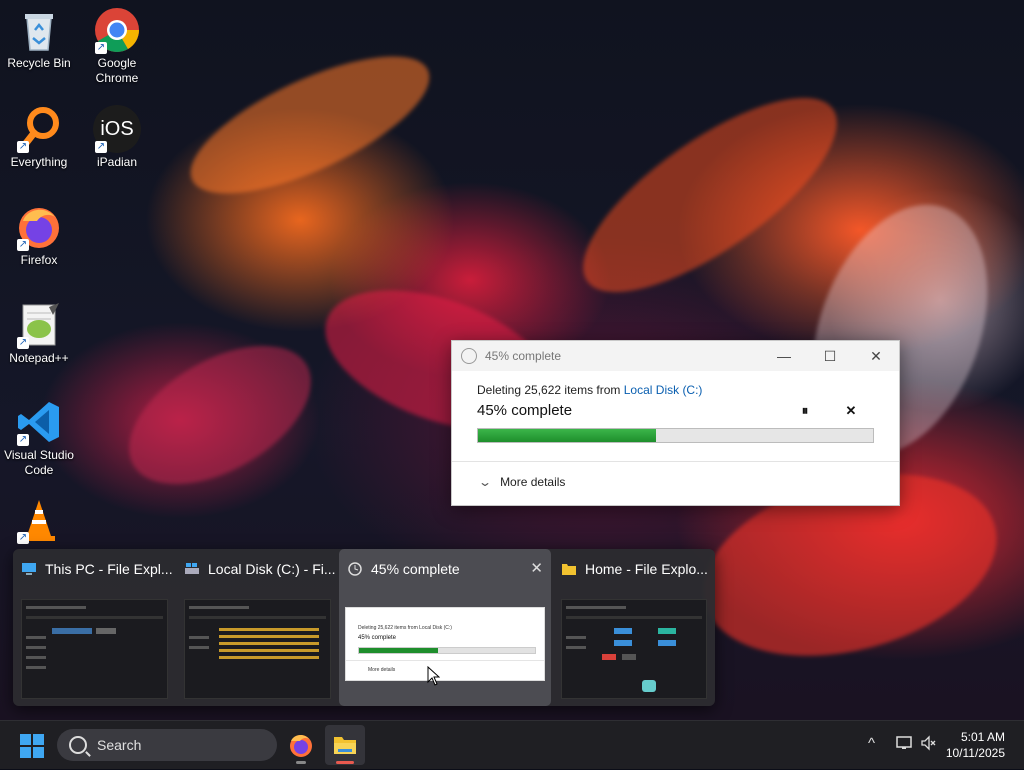 This screenshot has width=1024, height=770. What do you see at coordinates (39, 325) in the screenshot?
I see `notepad-plus-plus-icon: ↗` at bounding box center [39, 325].